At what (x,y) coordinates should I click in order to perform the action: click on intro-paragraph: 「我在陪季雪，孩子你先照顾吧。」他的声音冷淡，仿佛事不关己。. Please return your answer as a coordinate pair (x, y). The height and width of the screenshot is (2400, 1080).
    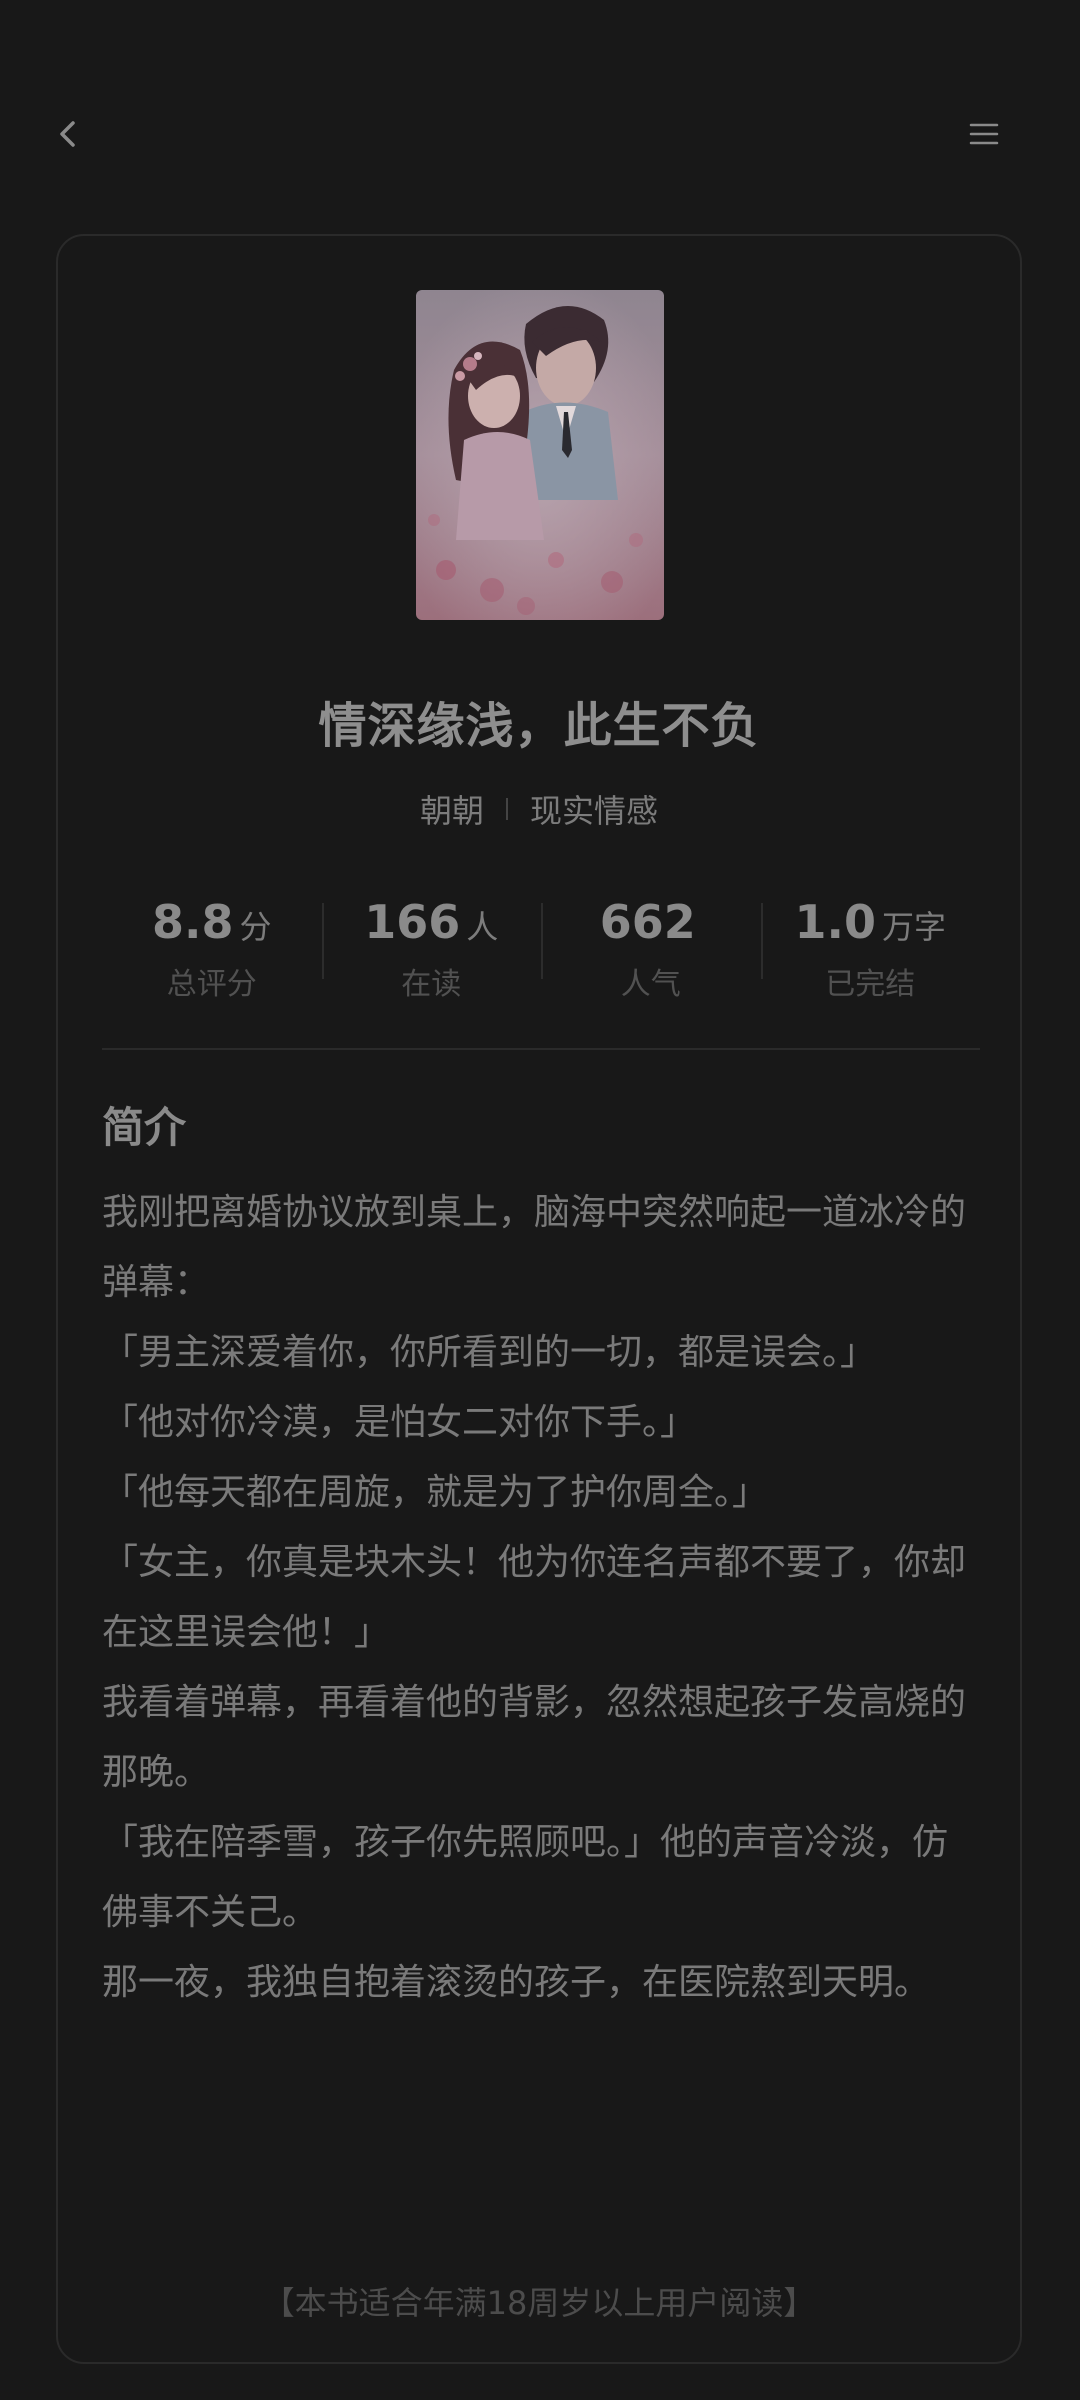
    Looking at the image, I should click on (525, 1877).